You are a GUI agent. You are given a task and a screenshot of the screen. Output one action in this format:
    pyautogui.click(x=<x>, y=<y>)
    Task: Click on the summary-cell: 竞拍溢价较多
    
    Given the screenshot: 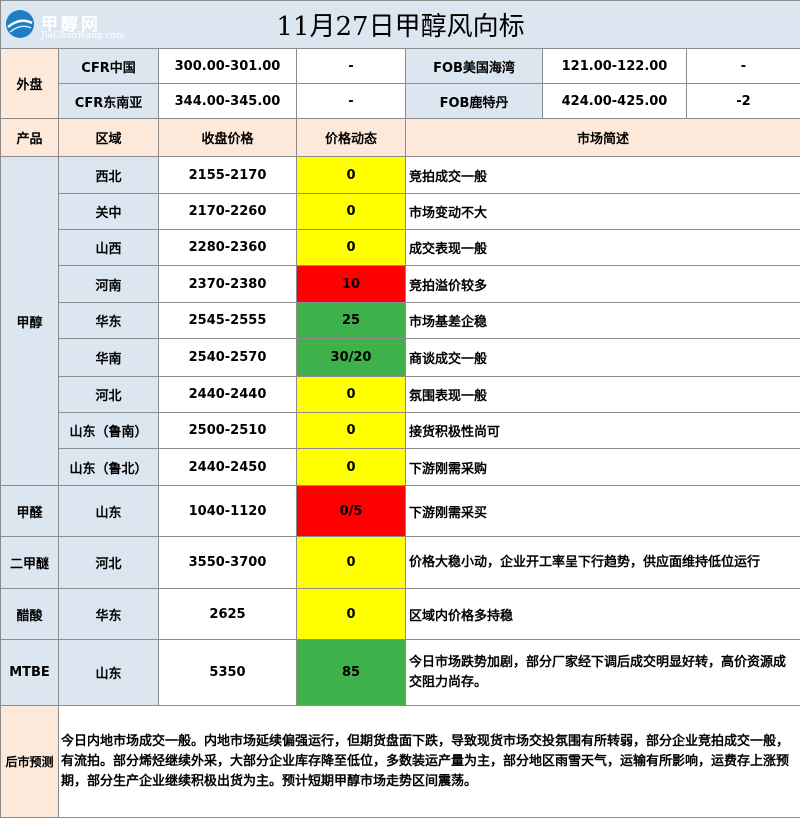 What is the action you would take?
    pyautogui.click(x=602, y=284)
    